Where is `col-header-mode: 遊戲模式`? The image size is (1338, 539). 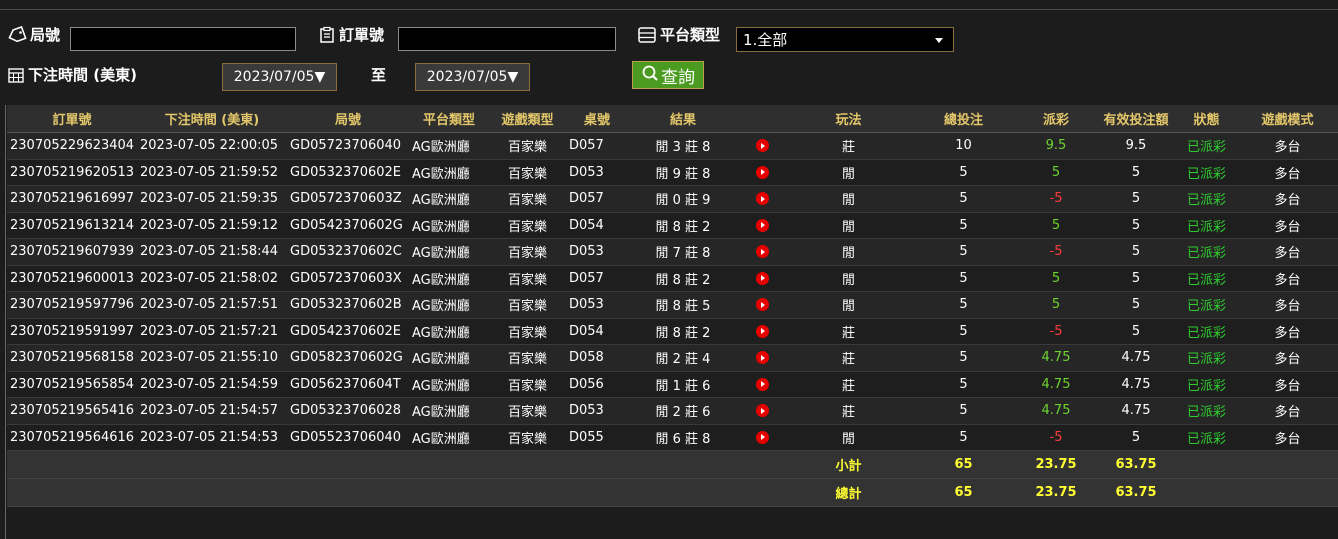 col-header-mode: 遊戲模式 is located at coordinates (1287, 119).